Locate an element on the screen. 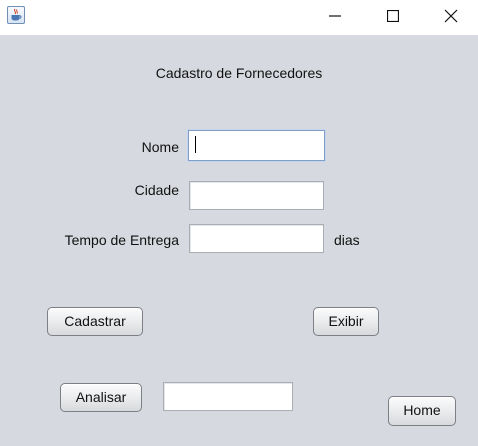 The image size is (478, 446). close-button is located at coordinates (451, 16).